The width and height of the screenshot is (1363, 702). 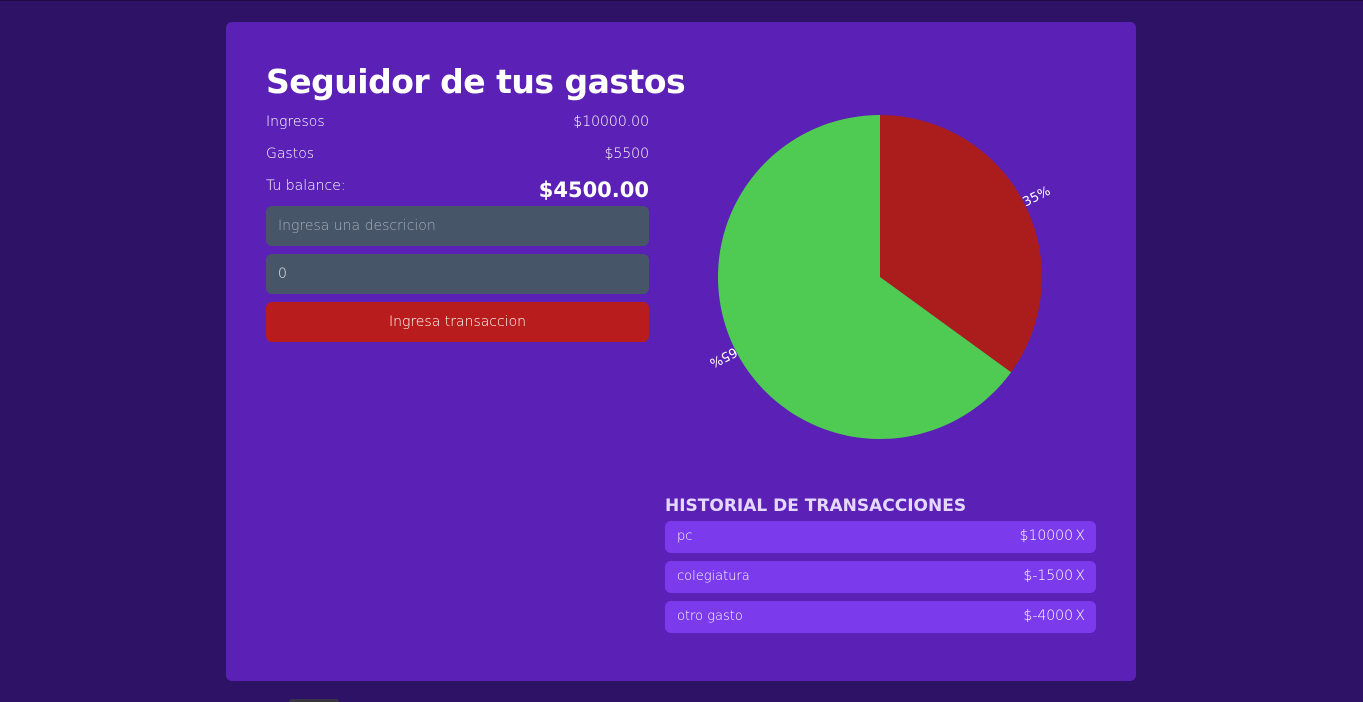 What do you see at coordinates (880, 277) in the screenshot?
I see `pie-chart-svg: 35% 65%` at bounding box center [880, 277].